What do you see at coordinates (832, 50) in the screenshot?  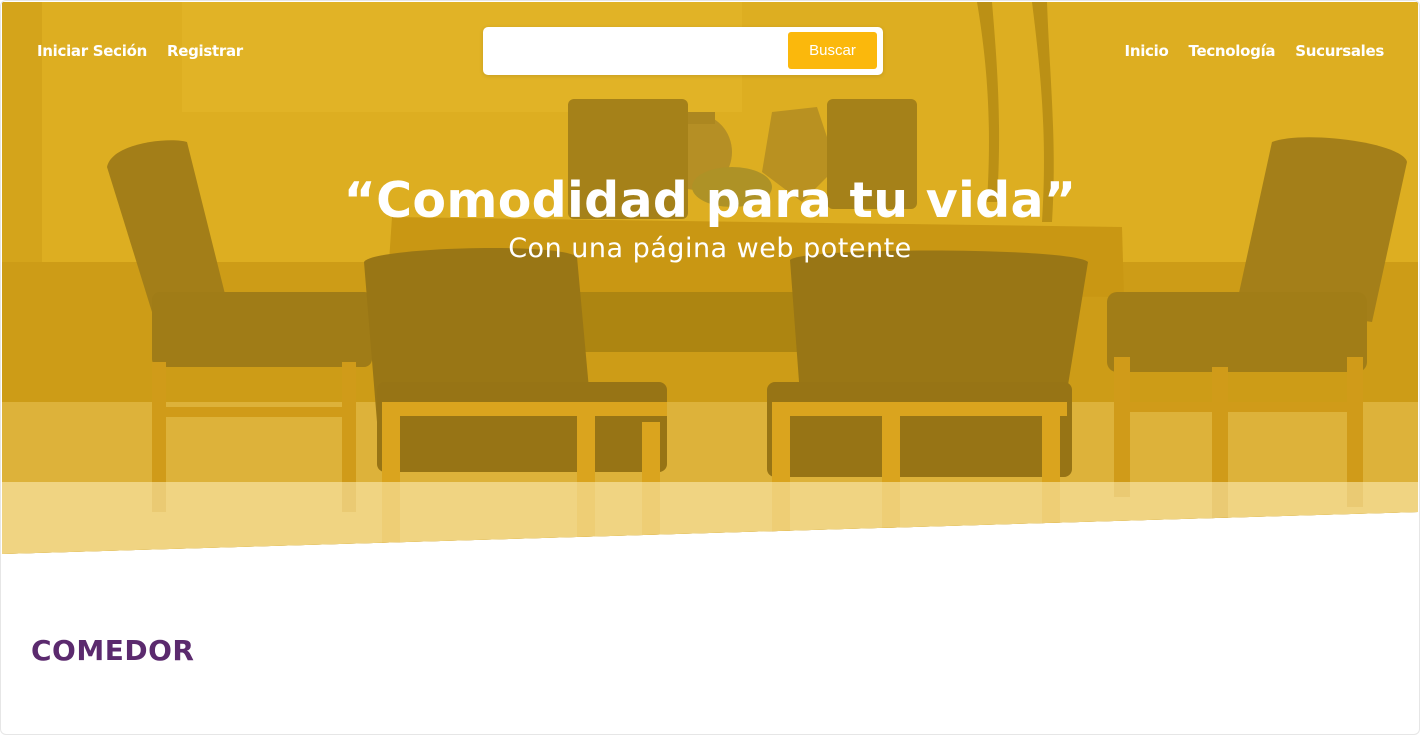 I see `search-button: Buscar` at bounding box center [832, 50].